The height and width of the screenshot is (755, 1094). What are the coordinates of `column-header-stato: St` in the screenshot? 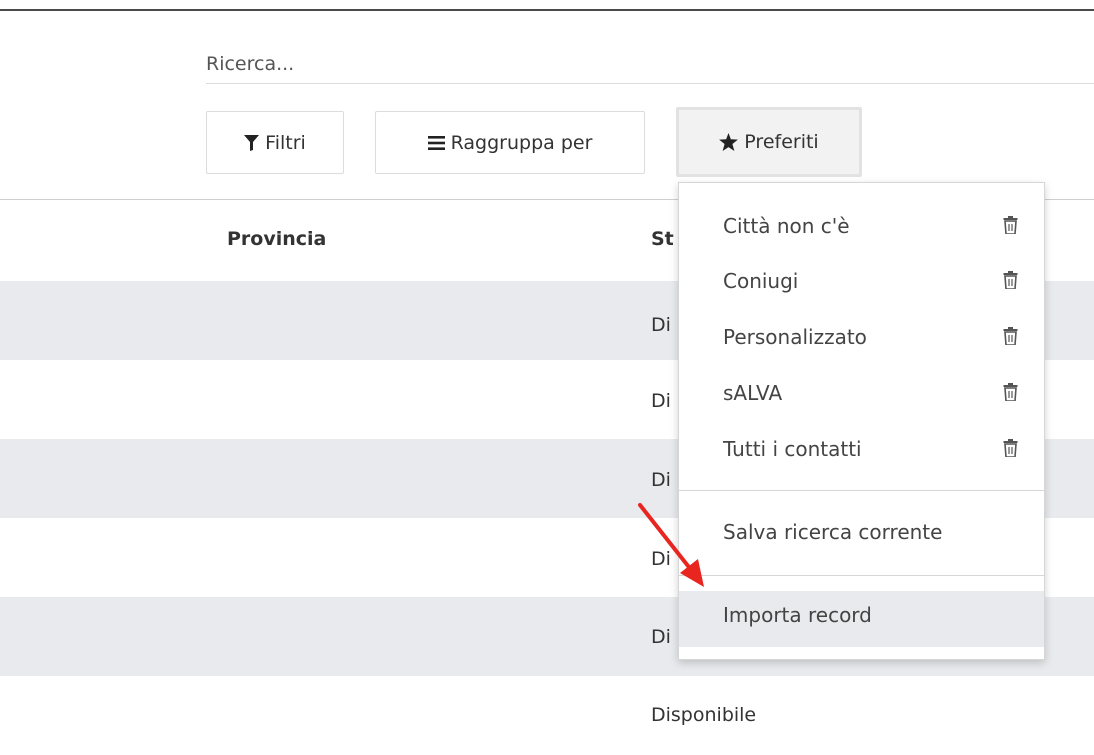 It's located at (662, 239).